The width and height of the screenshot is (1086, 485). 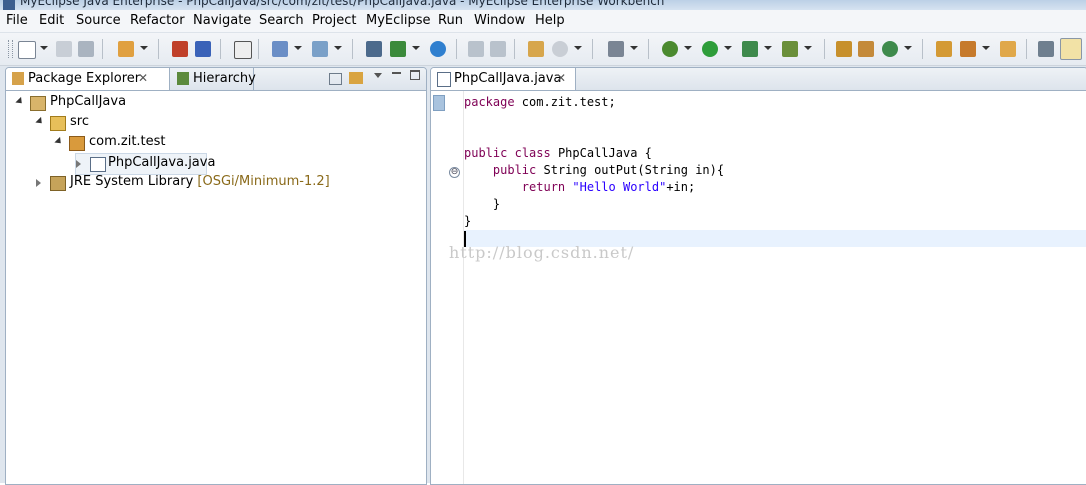 What do you see at coordinates (84, 78) in the screenshot?
I see `tab-package-explorer-label: Package Explorer` at bounding box center [84, 78].